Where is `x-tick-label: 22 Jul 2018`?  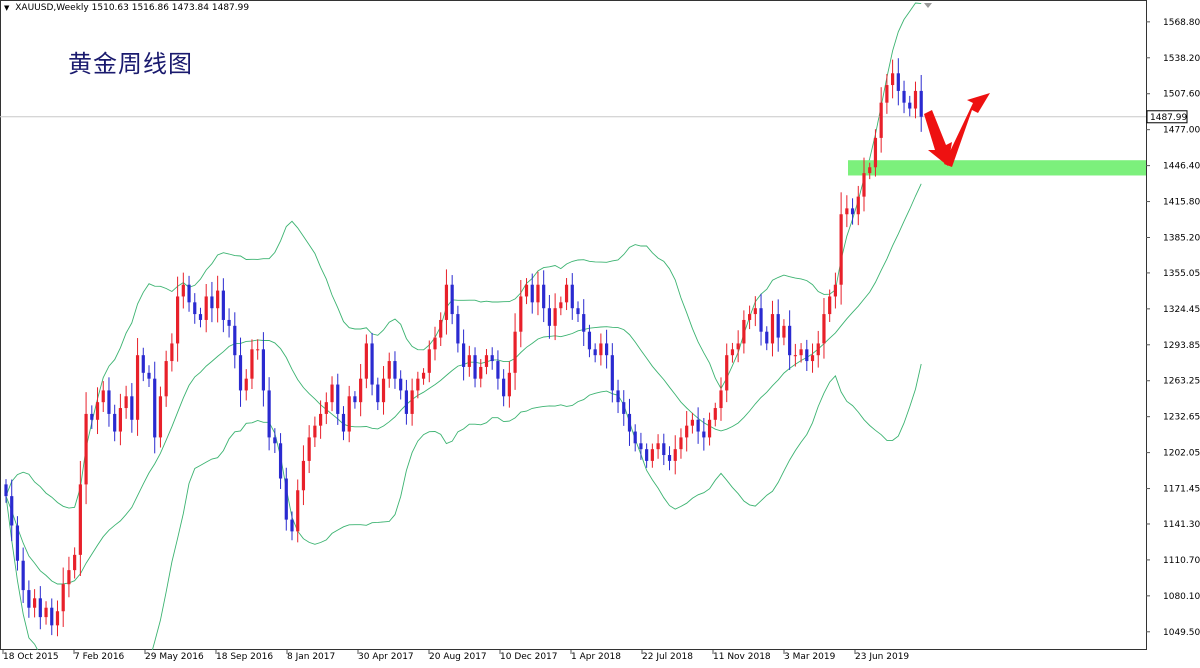 x-tick-label: 22 Jul 2018 is located at coordinates (667, 657).